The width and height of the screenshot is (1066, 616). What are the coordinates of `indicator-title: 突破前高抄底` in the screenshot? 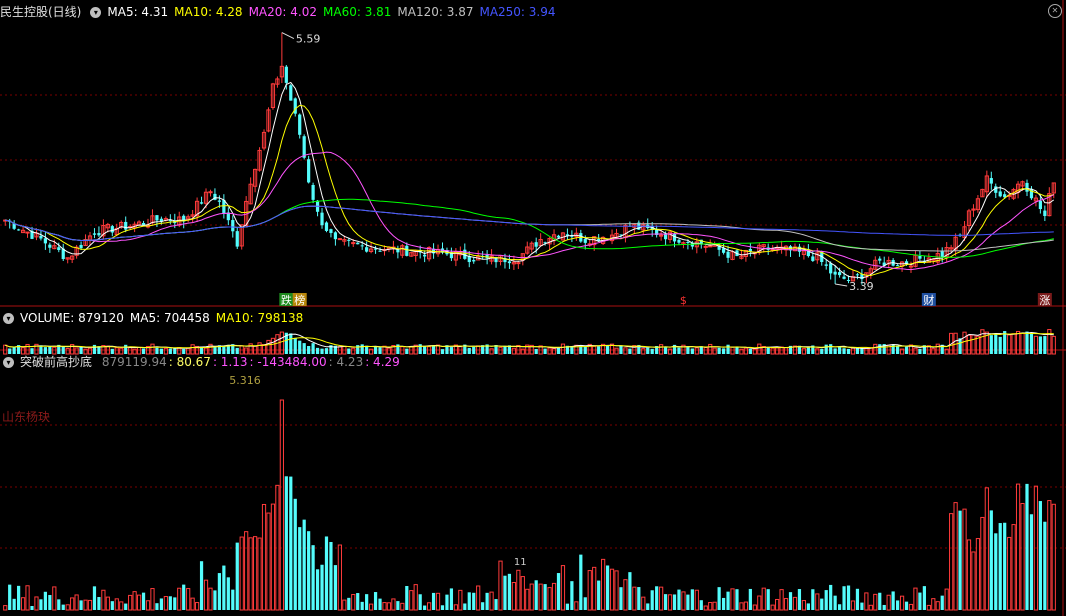 It's located at (56, 362).